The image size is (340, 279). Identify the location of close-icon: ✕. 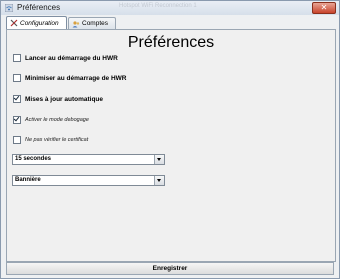
(324, 7).